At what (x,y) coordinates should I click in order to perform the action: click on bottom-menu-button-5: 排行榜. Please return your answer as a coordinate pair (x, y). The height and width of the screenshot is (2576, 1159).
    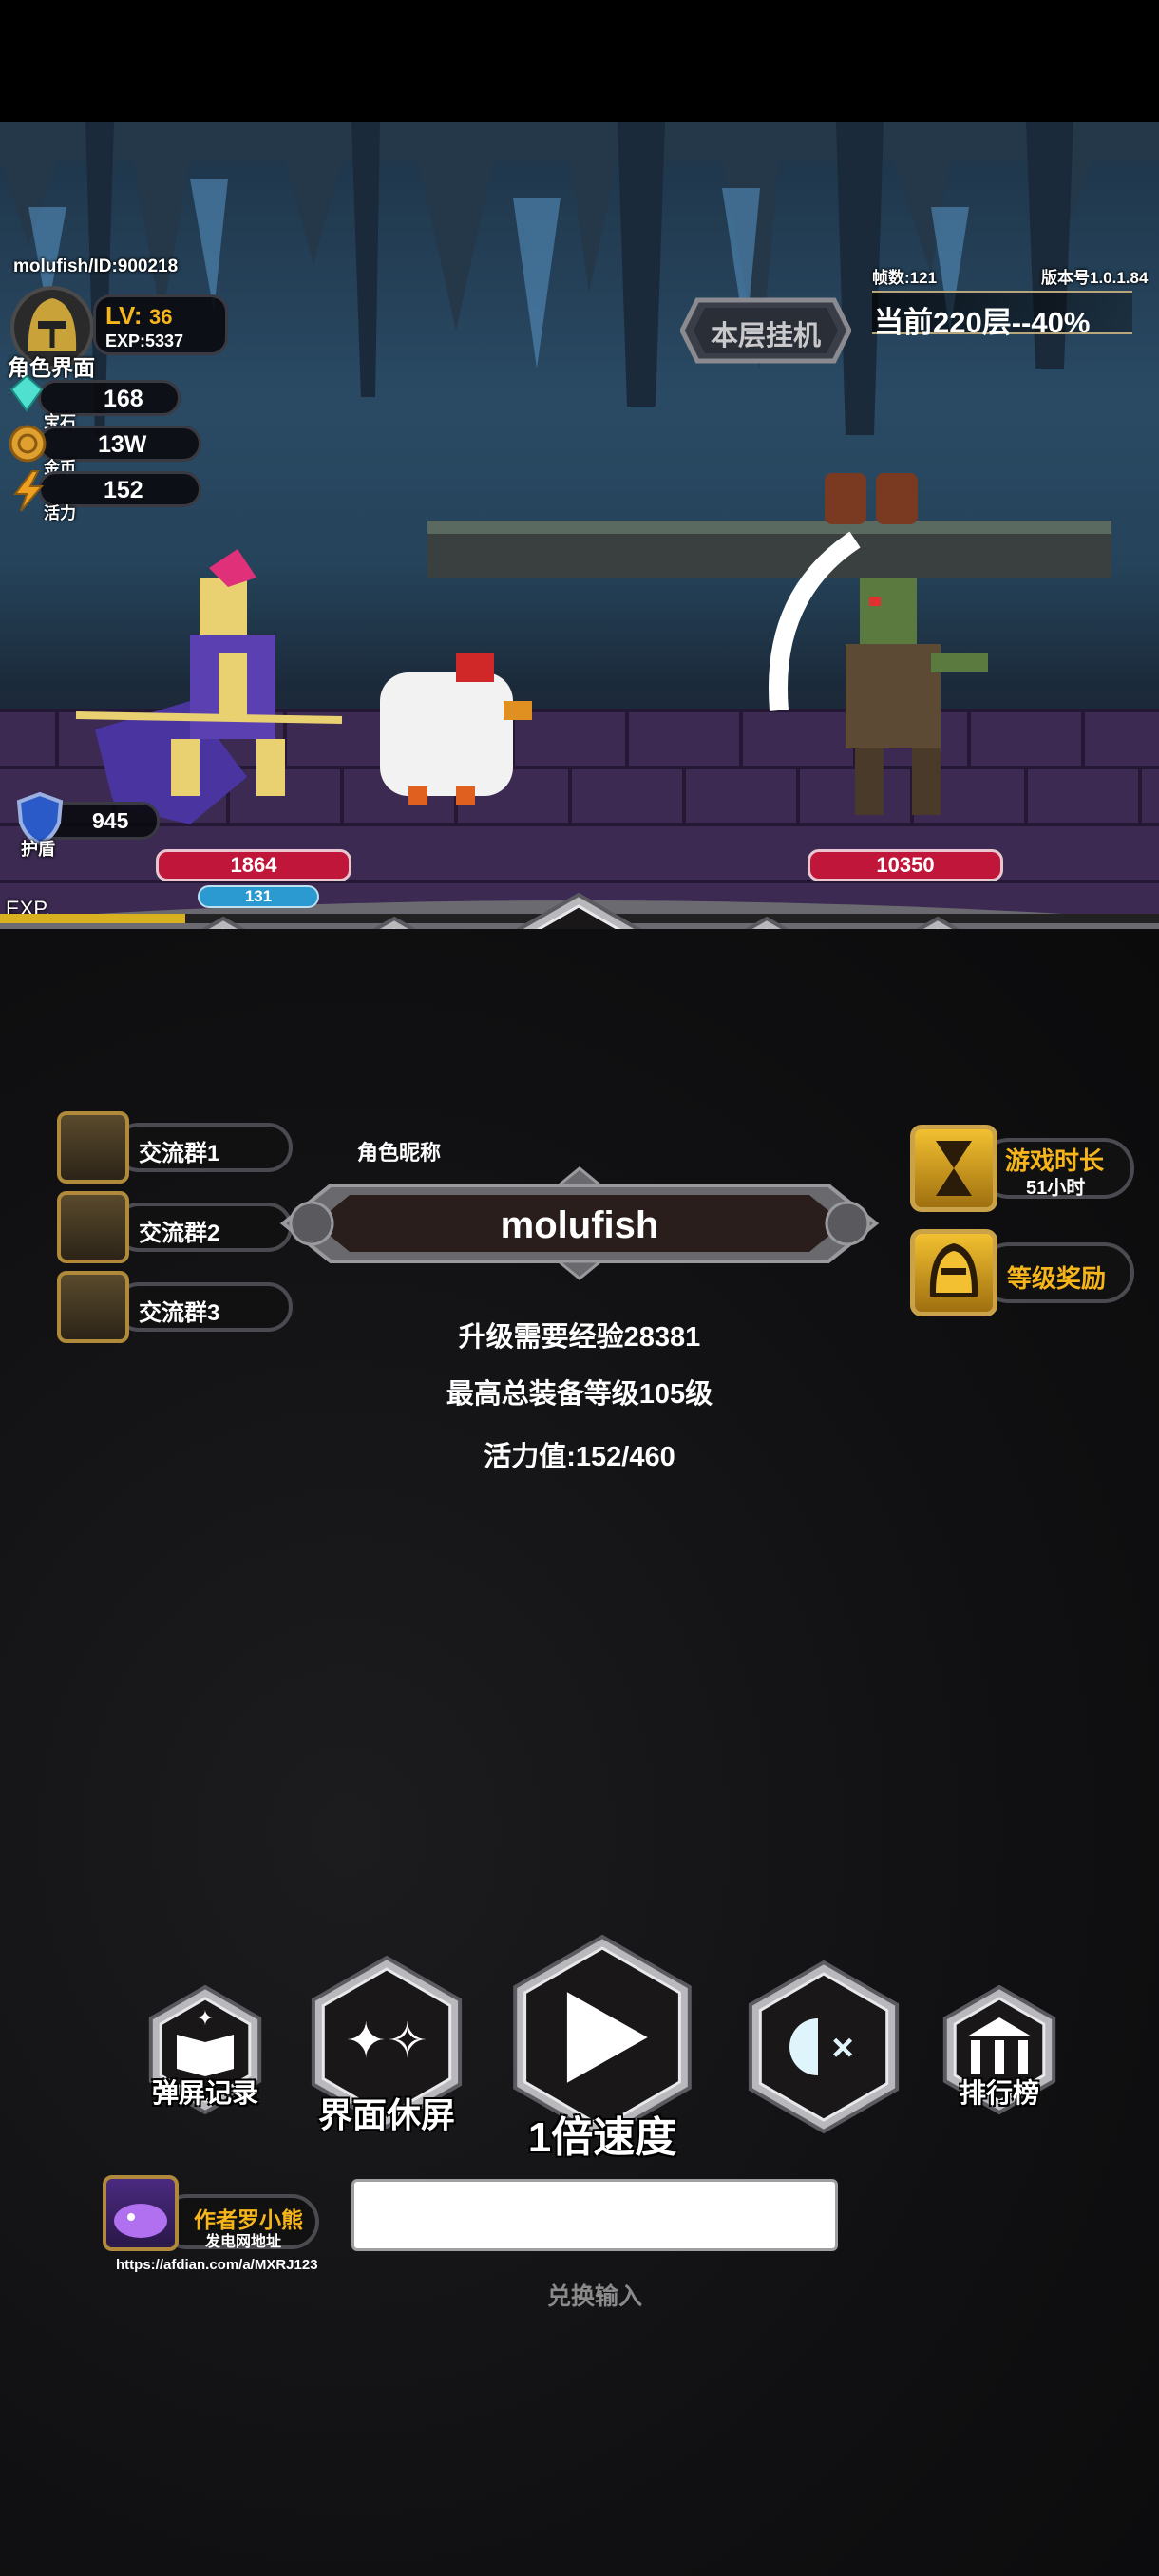
    Looking at the image, I should click on (999, 2050).